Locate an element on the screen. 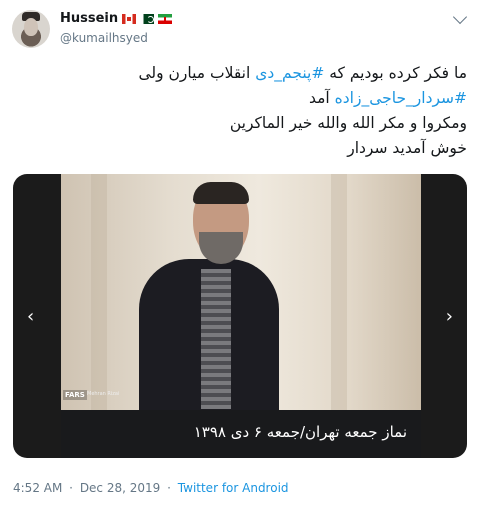 The image size is (479, 509). media-caption: نماز جمعه تهران/جمعه ۶ دی ۱۳۹۸ is located at coordinates (300, 432).